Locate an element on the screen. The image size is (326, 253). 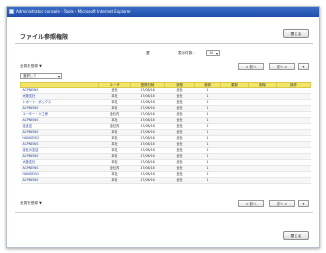
table-cell: 本社 is located at coordinates (114, 180).